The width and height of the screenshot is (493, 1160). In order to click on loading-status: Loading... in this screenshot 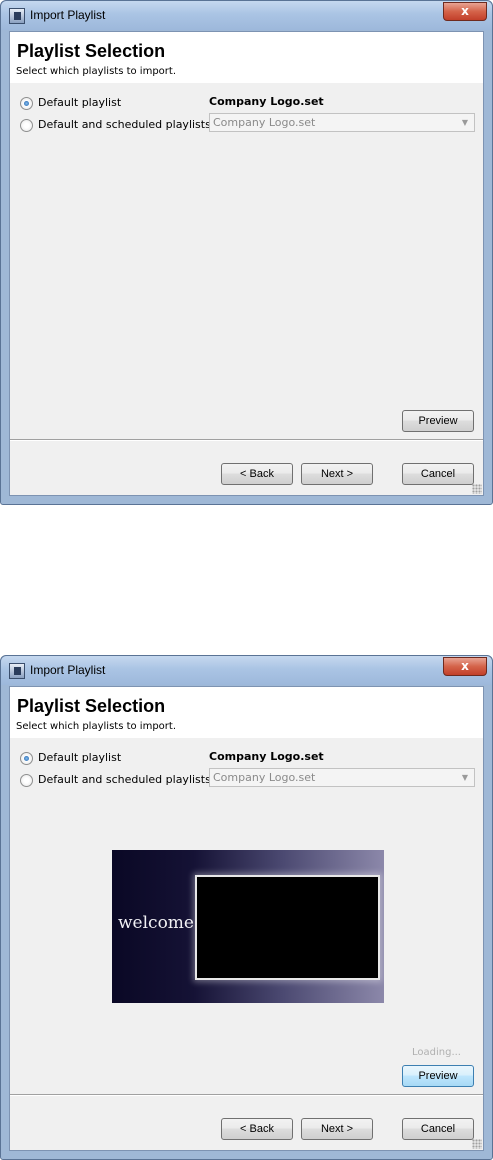, I will do `click(436, 1052)`.